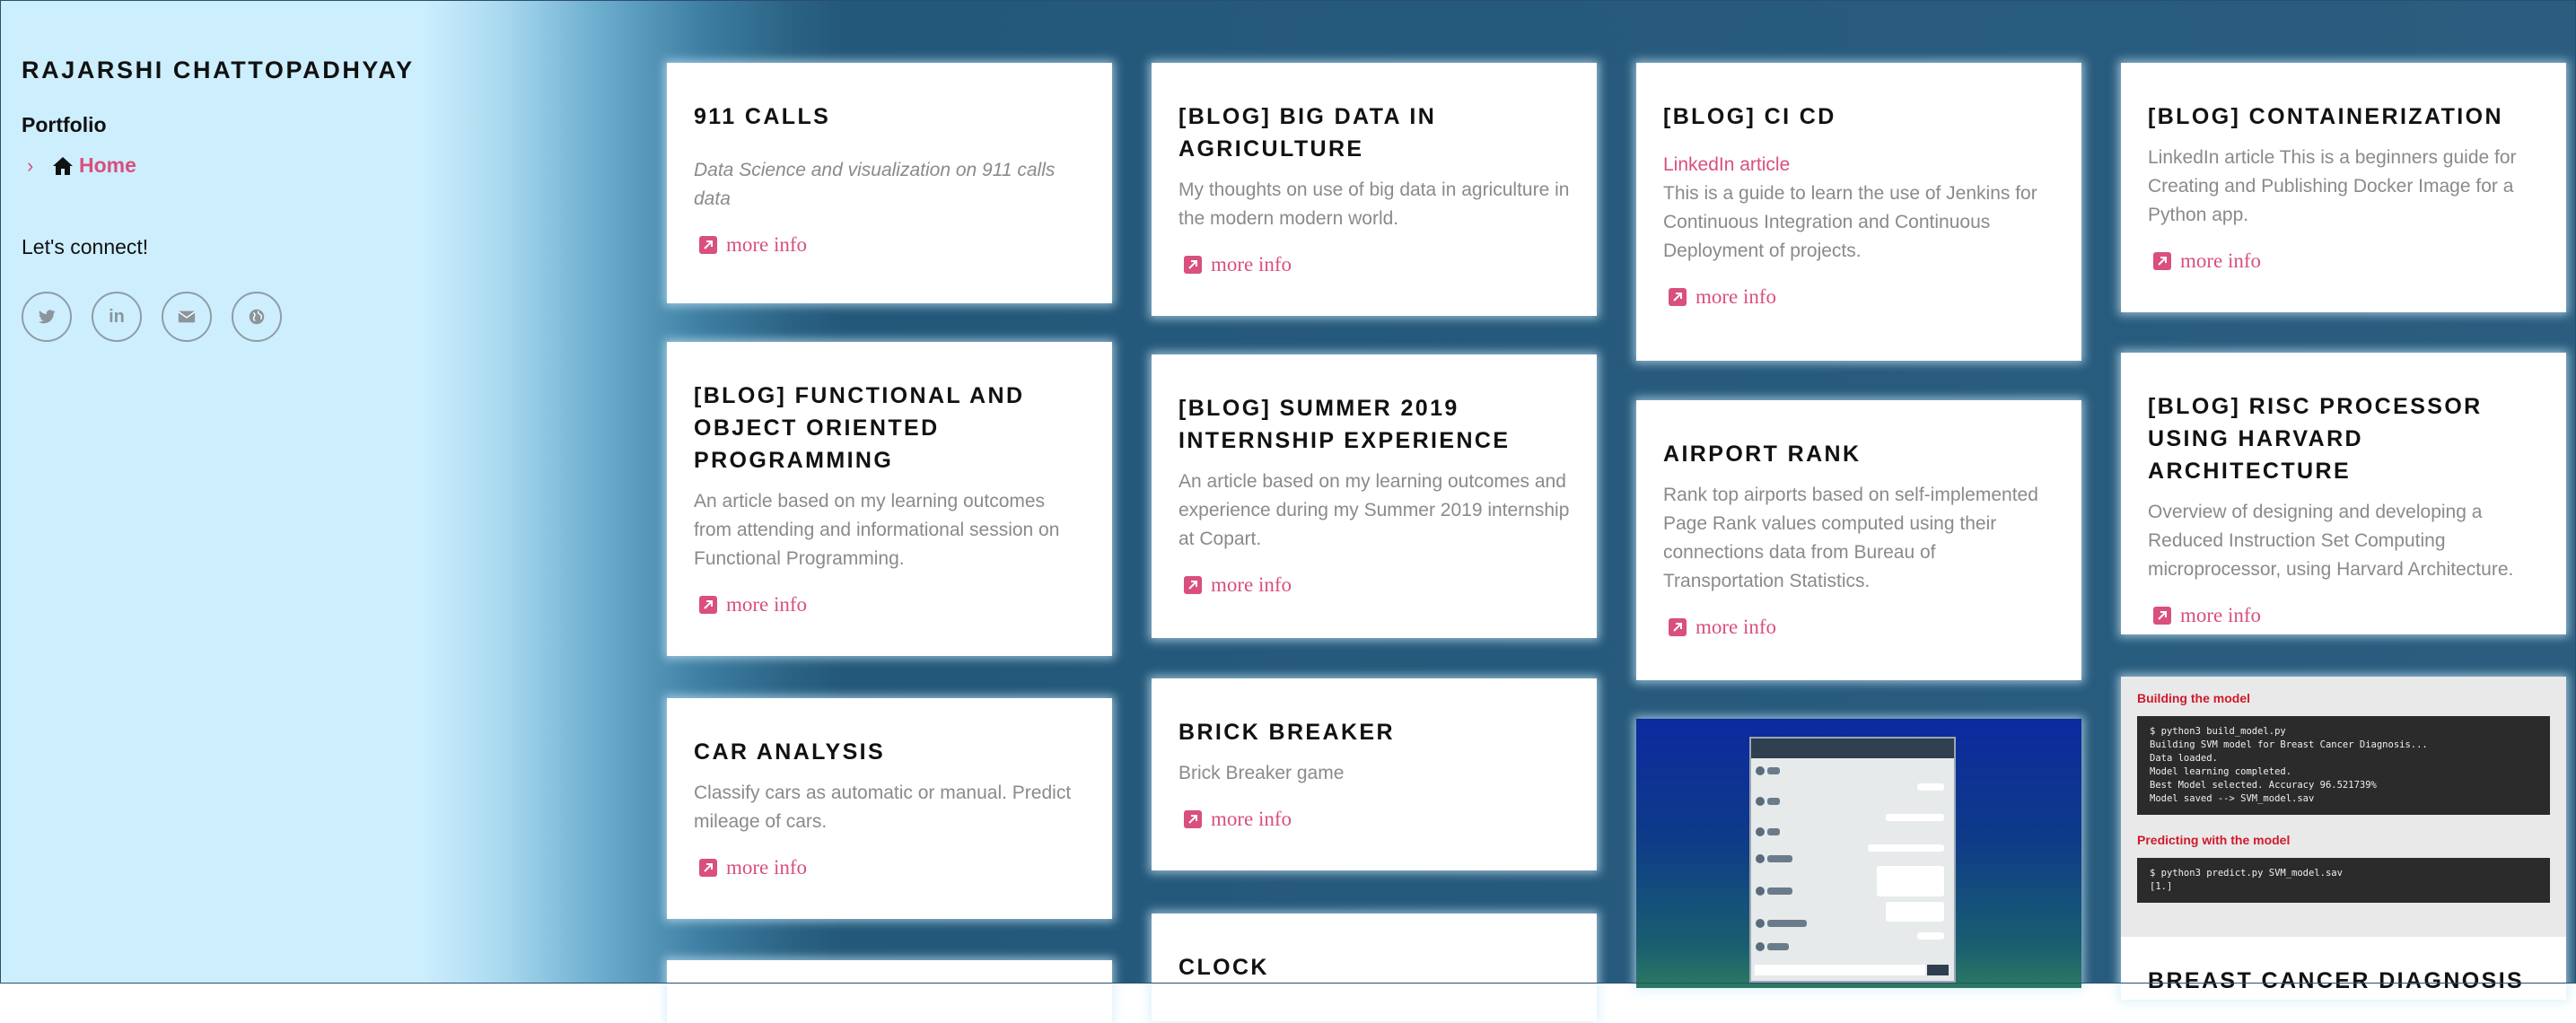 The width and height of the screenshot is (2576, 1023). Describe the element at coordinates (2214, 840) in the screenshot. I see `predict-heading: Predicting with the model` at that location.